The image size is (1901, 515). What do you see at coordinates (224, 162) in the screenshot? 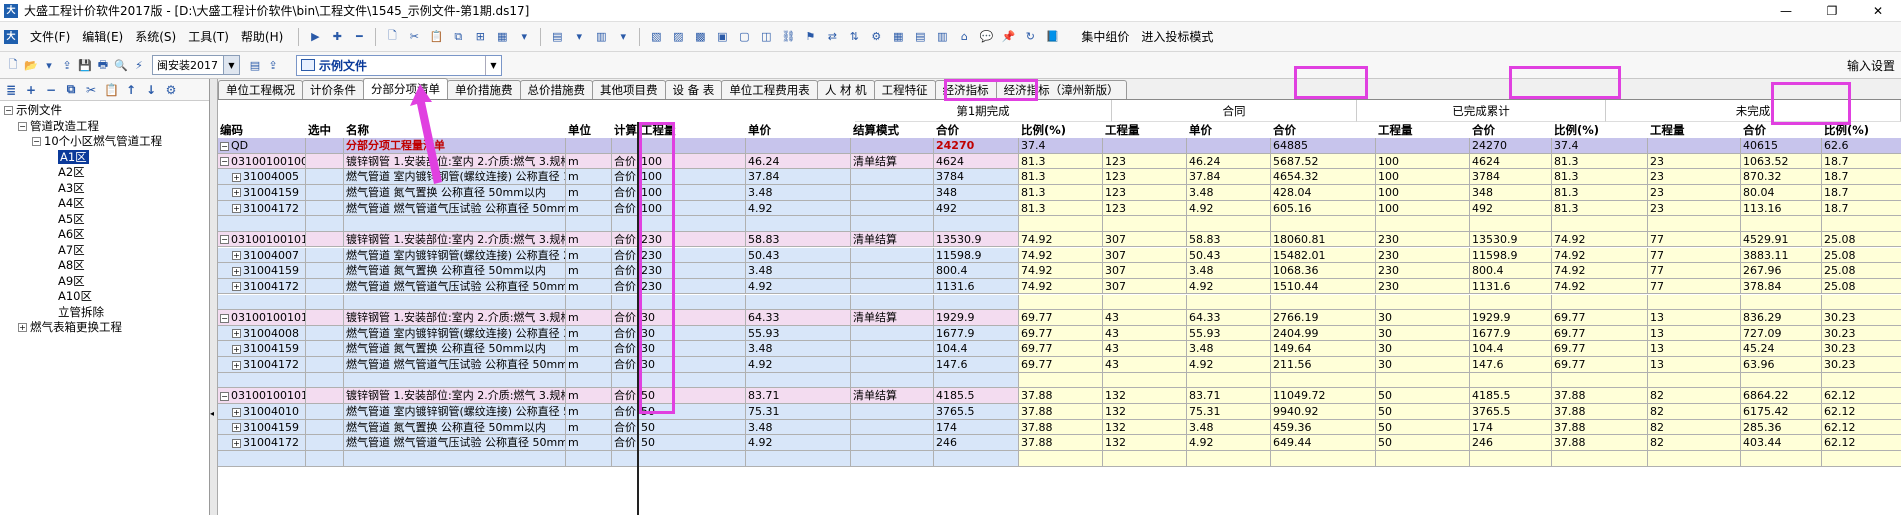
I see `collapse-minus-icon: −` at bounding box center [224, 162].